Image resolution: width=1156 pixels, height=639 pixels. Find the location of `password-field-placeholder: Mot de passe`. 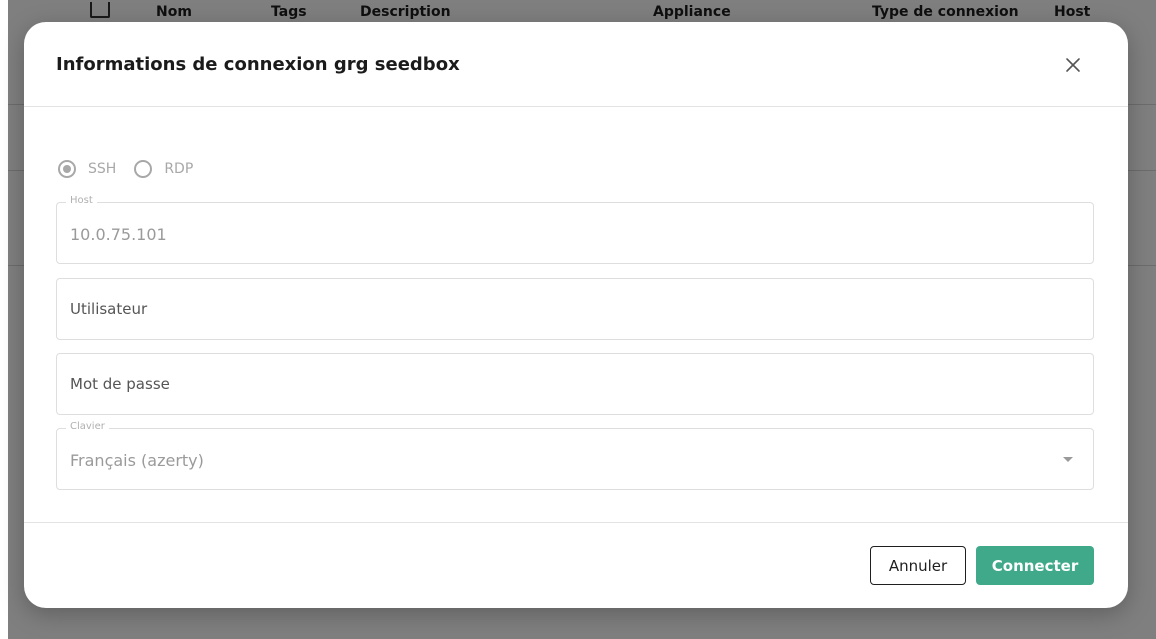

password-field-placeholder: Mot de passe is located at coordinates (120, 384).